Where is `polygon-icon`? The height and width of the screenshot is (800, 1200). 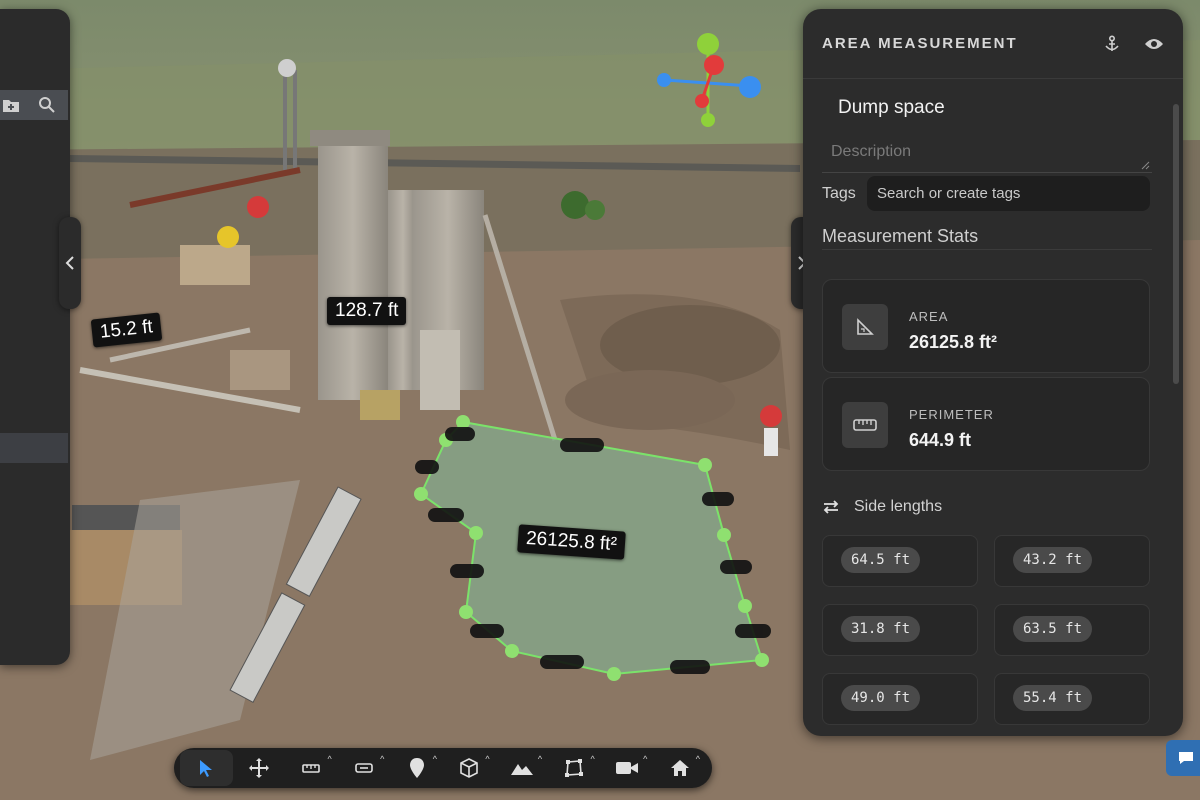
polygon-icon is located at coordinates (574, 768).